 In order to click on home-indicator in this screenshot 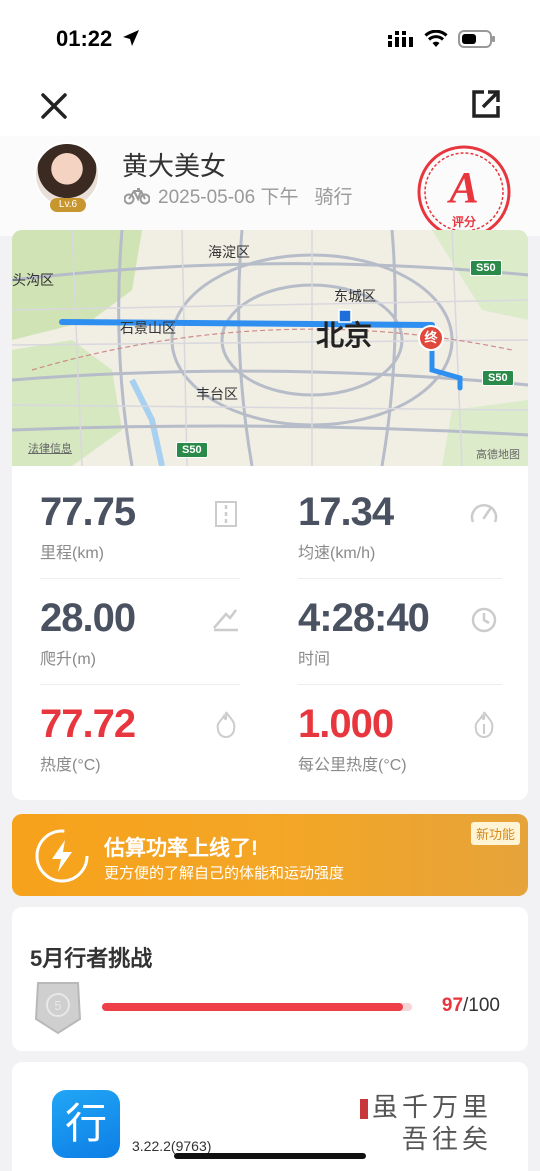, I will do `click(270, 1156)`.